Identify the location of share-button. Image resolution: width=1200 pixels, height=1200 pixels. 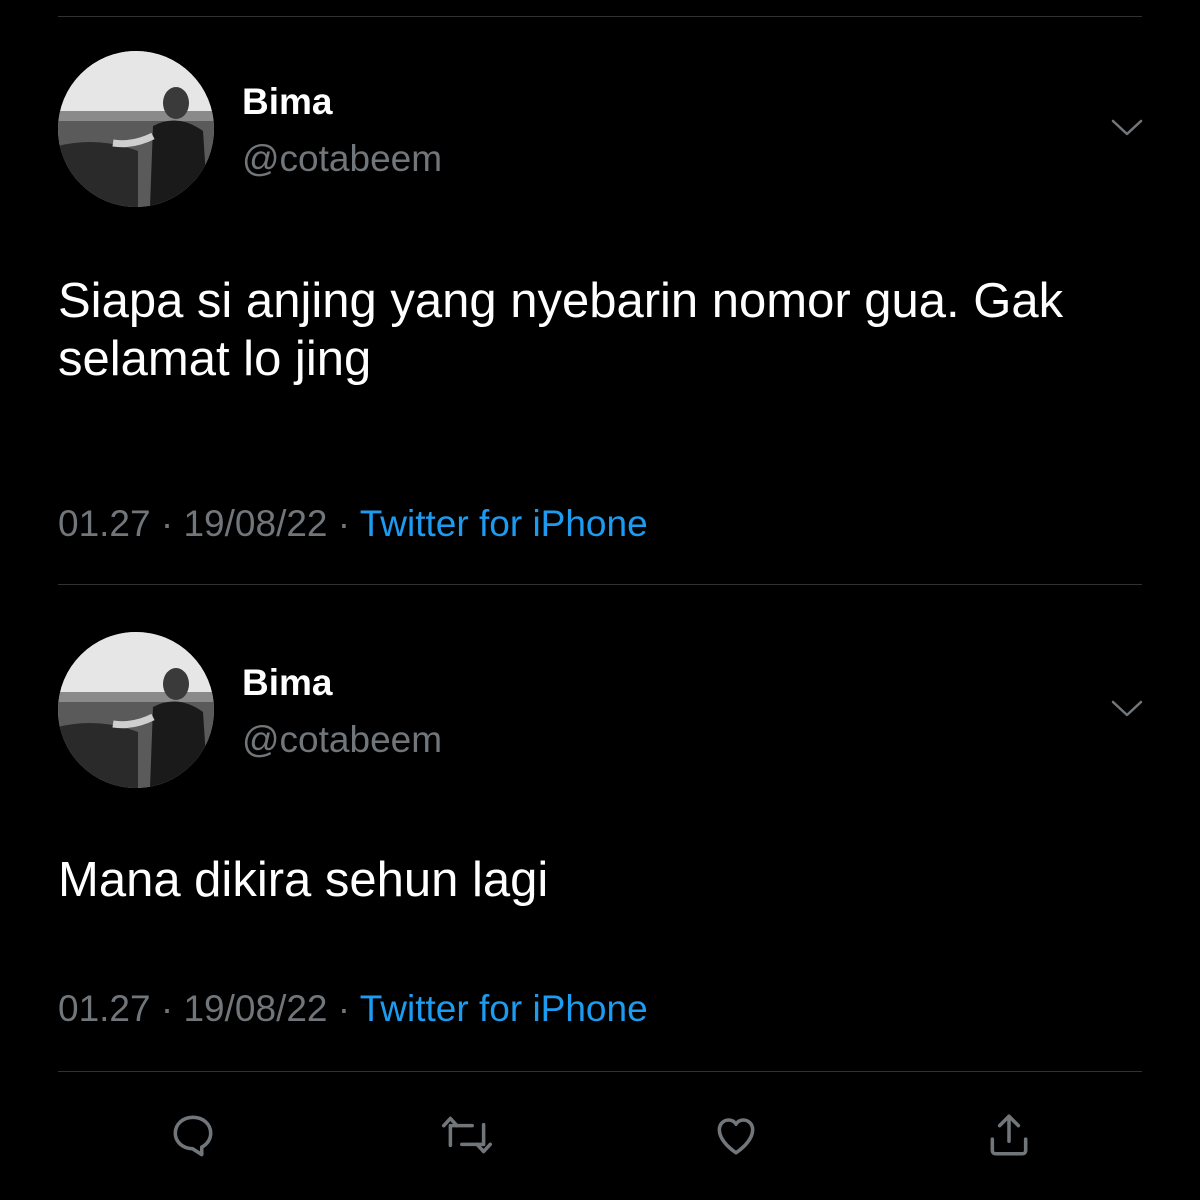
(1009, 1135).